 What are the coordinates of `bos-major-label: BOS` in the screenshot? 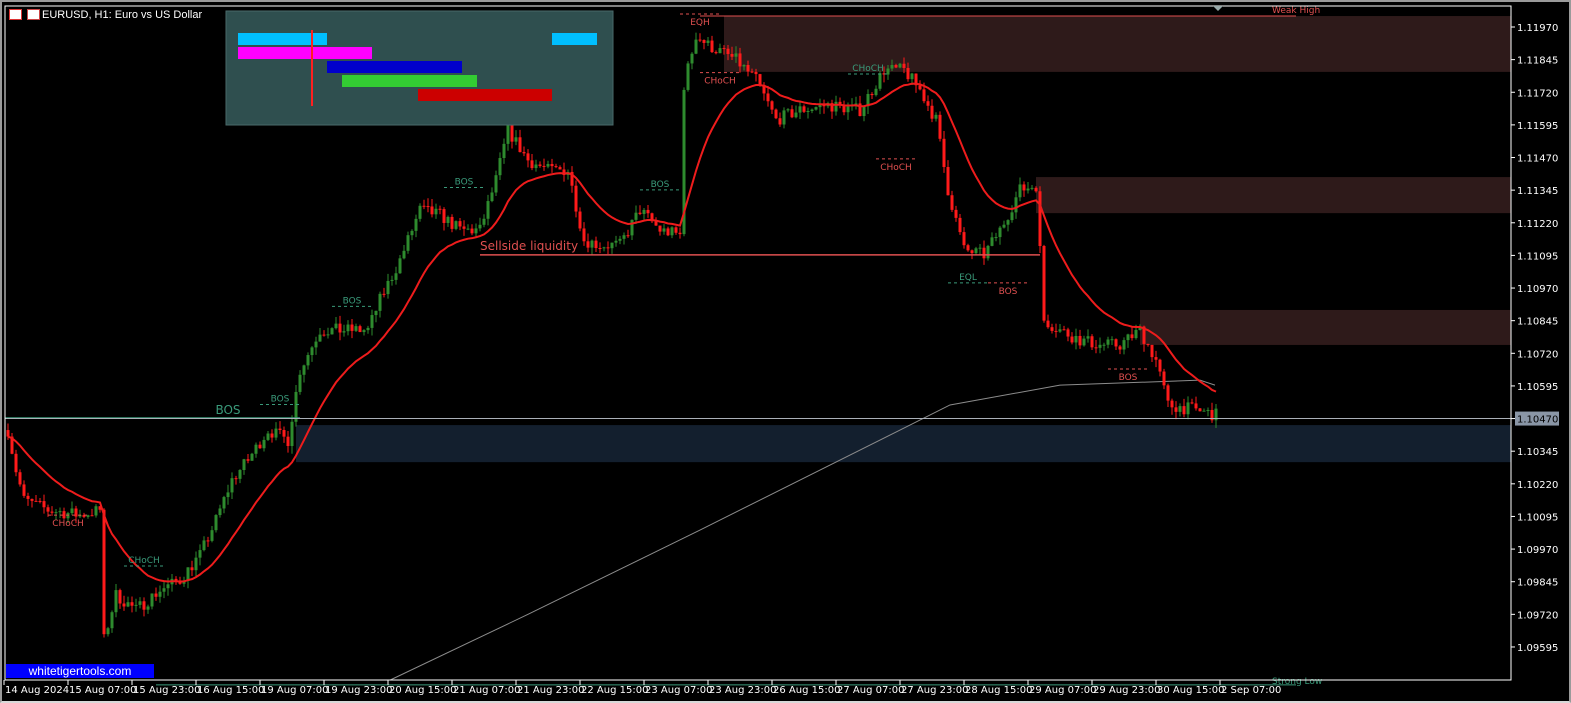 It's located at (227, 410).